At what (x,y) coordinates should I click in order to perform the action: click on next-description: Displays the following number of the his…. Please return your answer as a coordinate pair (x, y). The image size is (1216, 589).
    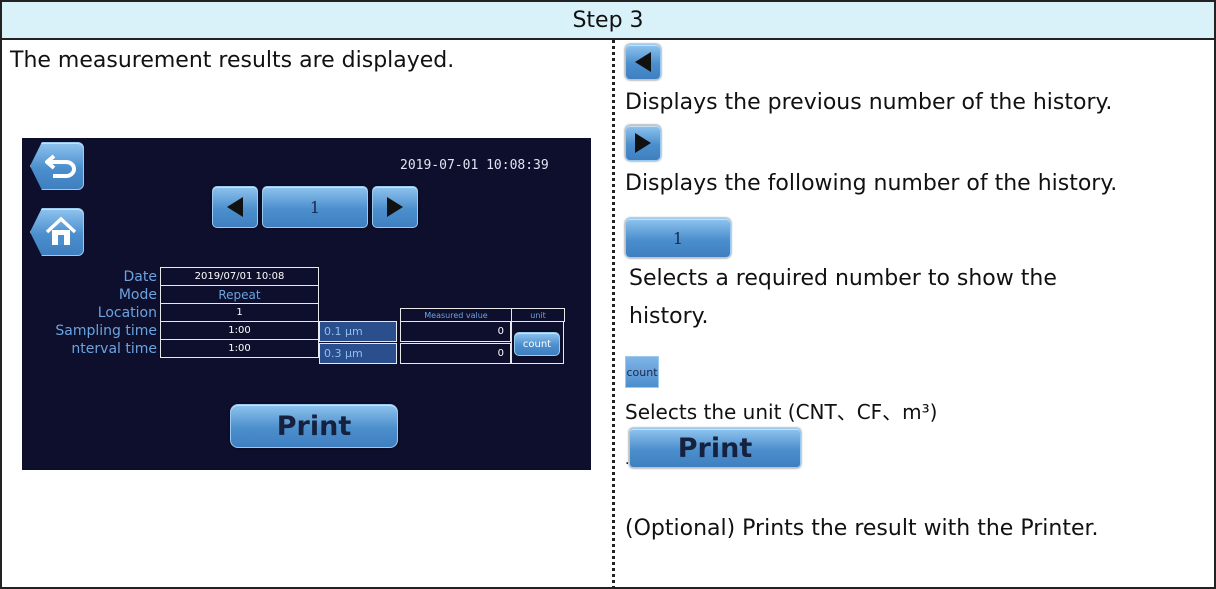
    Looking at the image, I should click on (871, 183).